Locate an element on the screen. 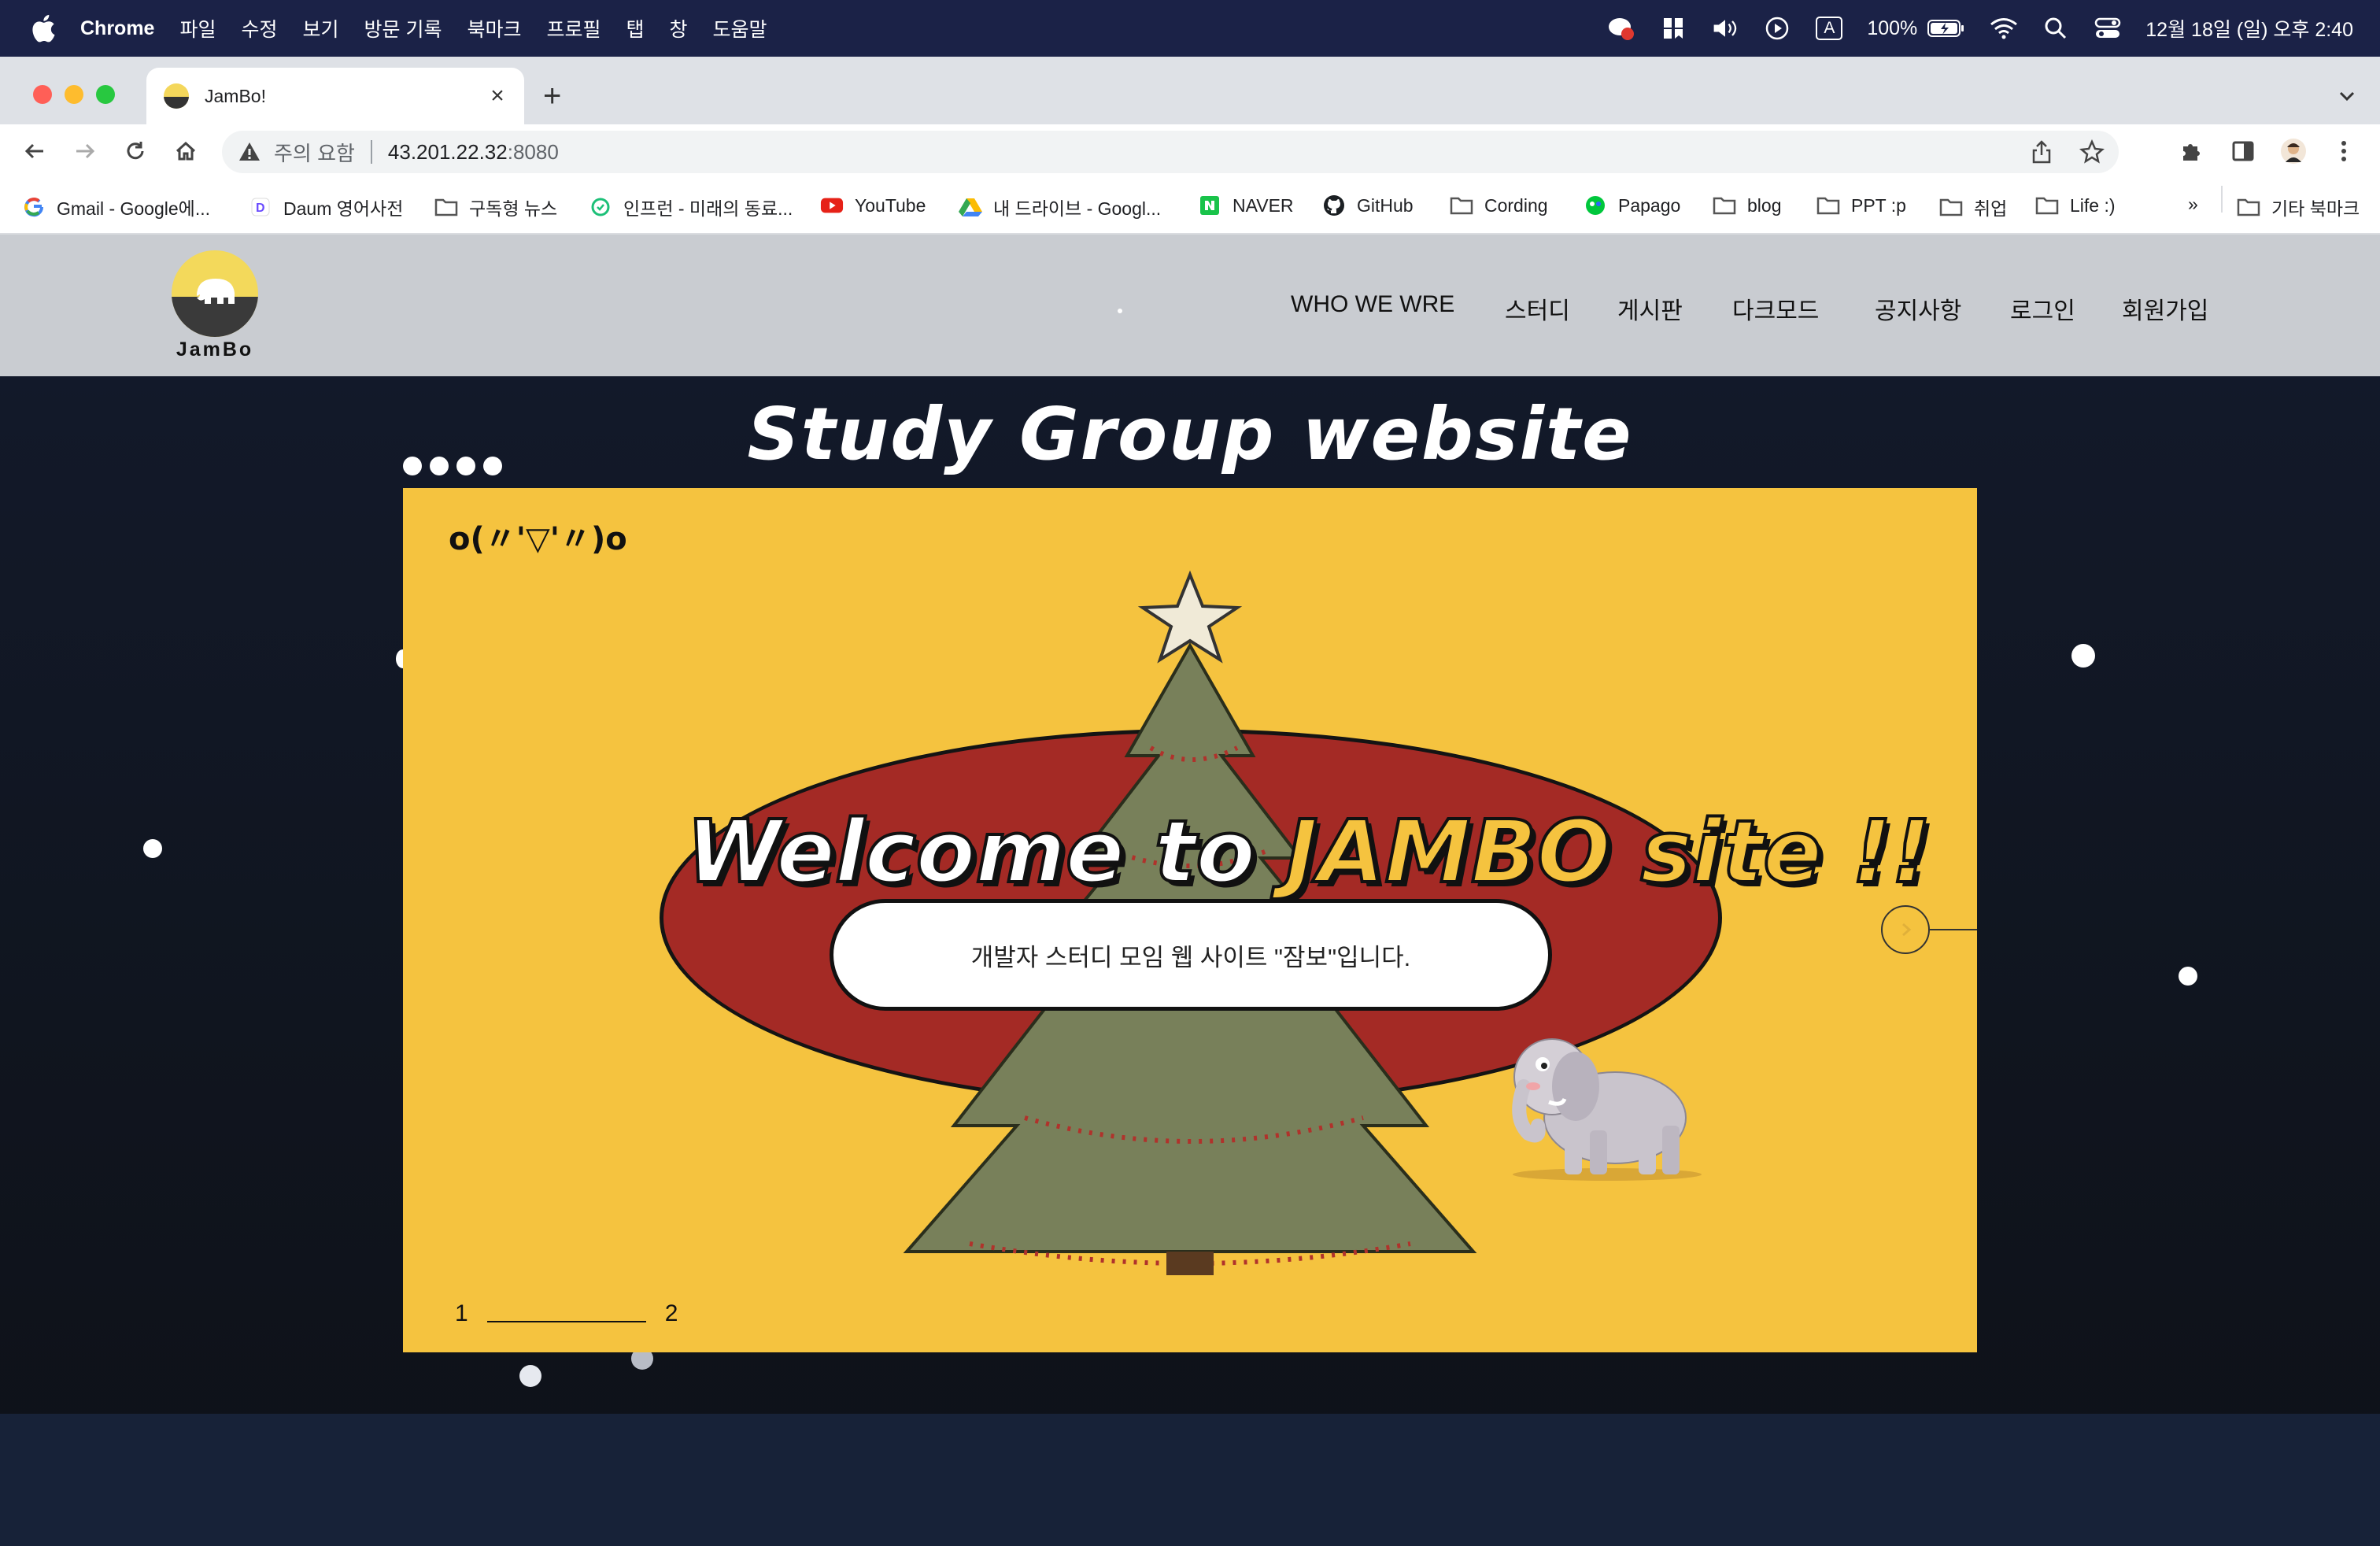 Image resolution: width=2380 pixels, height=1546 pixels. bookmark-github: GitHub is located at coordinates (1368, 205).